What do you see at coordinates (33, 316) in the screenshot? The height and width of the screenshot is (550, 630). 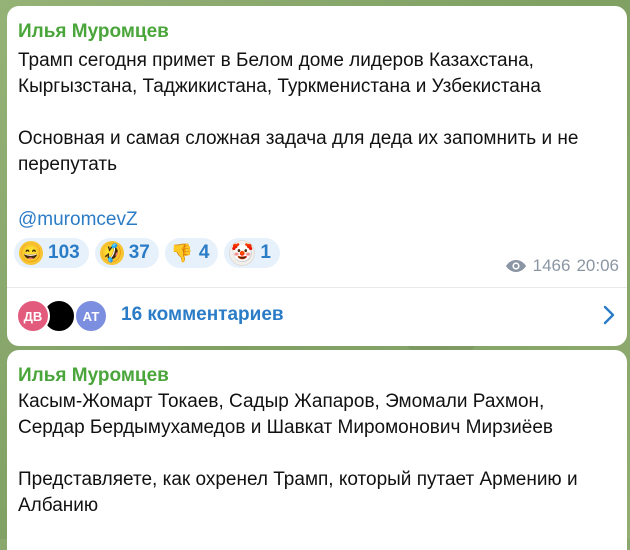 I see `avatar: ДВ` at bounding box center [33, 316].